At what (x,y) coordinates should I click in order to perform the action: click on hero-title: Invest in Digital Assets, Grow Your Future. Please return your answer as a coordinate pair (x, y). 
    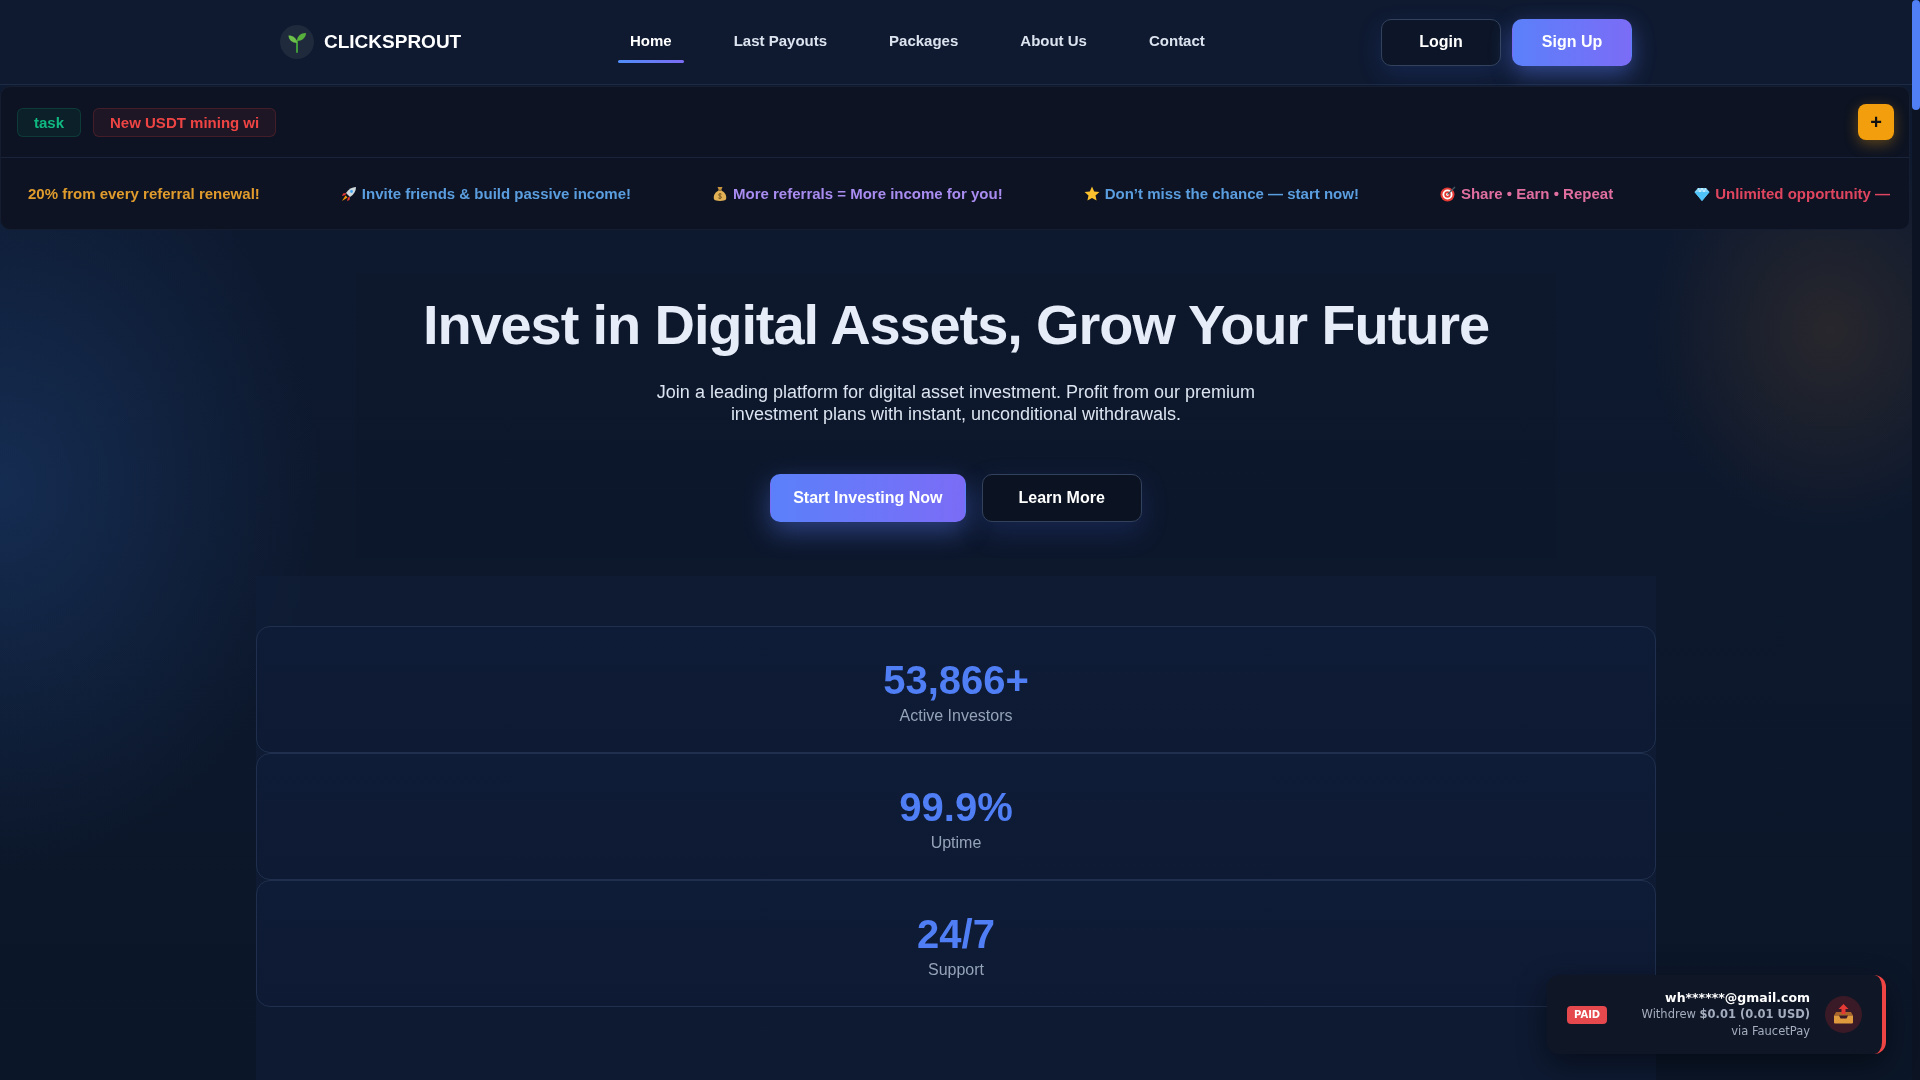
    Looking at the image, I should click on (956, 325).